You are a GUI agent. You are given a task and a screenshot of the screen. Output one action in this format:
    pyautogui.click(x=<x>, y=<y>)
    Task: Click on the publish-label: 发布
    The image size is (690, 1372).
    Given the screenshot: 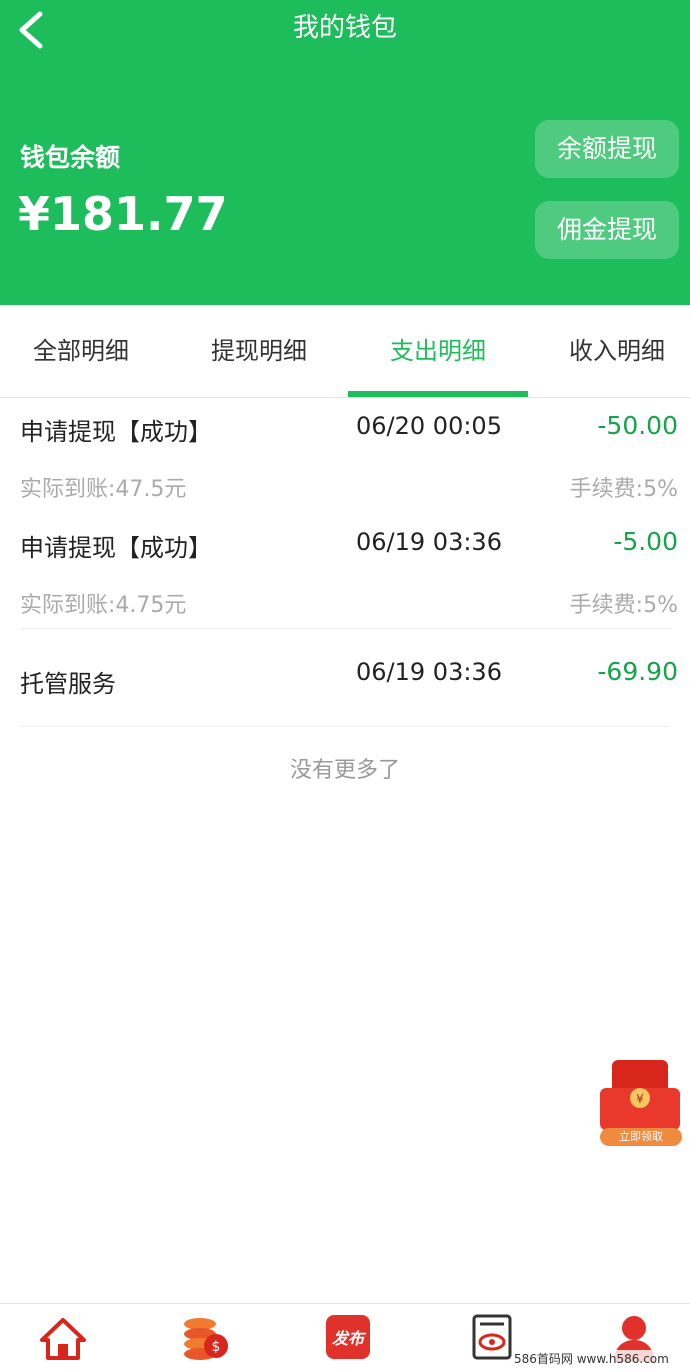 What is the action you would take?
    pyautogui.click(x=347, y=1338)
    